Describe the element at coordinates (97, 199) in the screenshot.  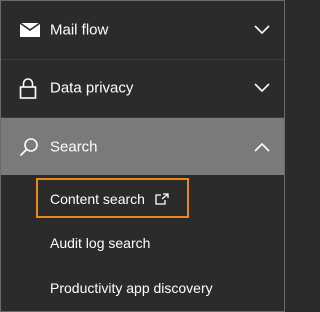
I see `sub-item-content-search: Content search` at that location.